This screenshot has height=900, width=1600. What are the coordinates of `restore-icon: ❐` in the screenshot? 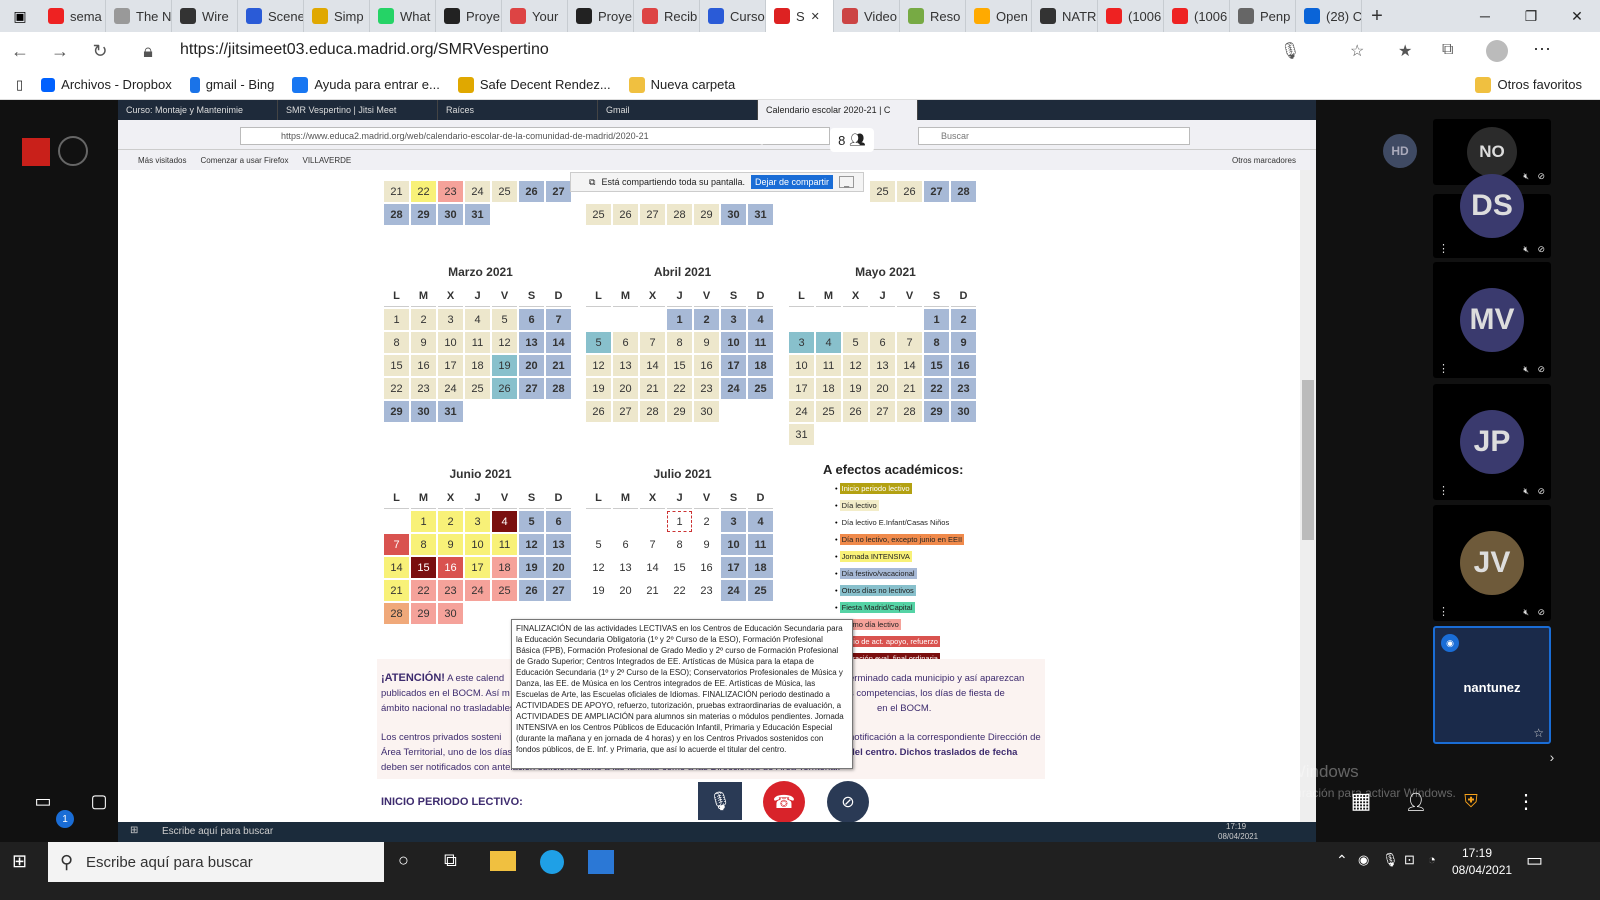 It's located at (1531, 16).